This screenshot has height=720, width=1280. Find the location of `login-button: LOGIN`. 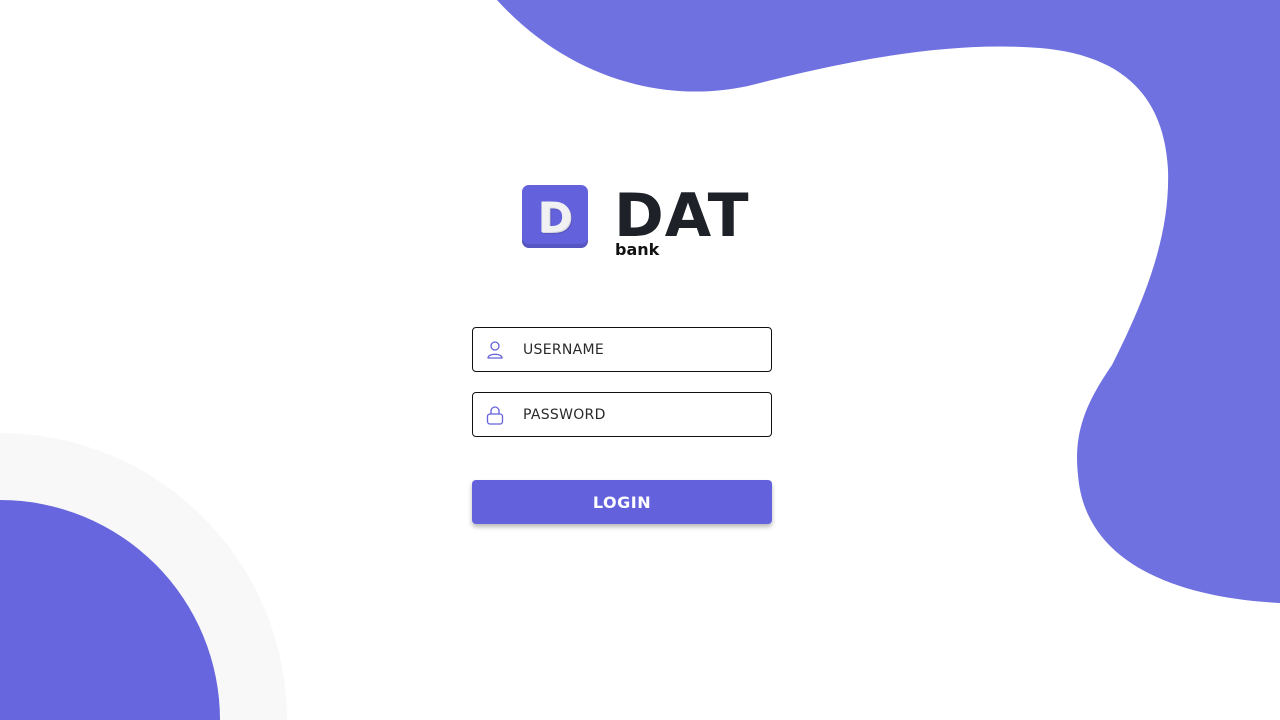

login-button: LOGIN is located at coordinates (622, 502).